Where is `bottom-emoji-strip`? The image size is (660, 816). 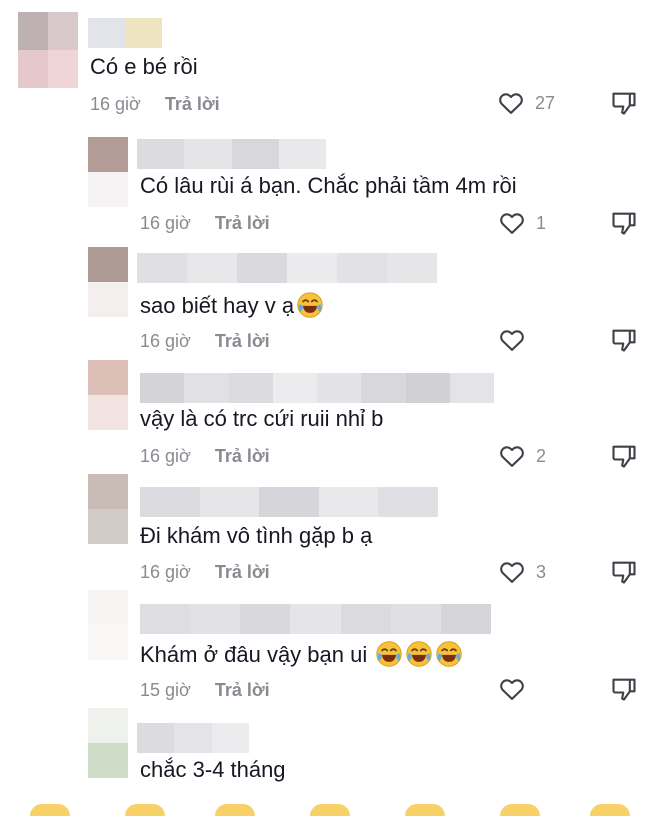 bottom-emoji-strip is located at coordinates (330, 808).